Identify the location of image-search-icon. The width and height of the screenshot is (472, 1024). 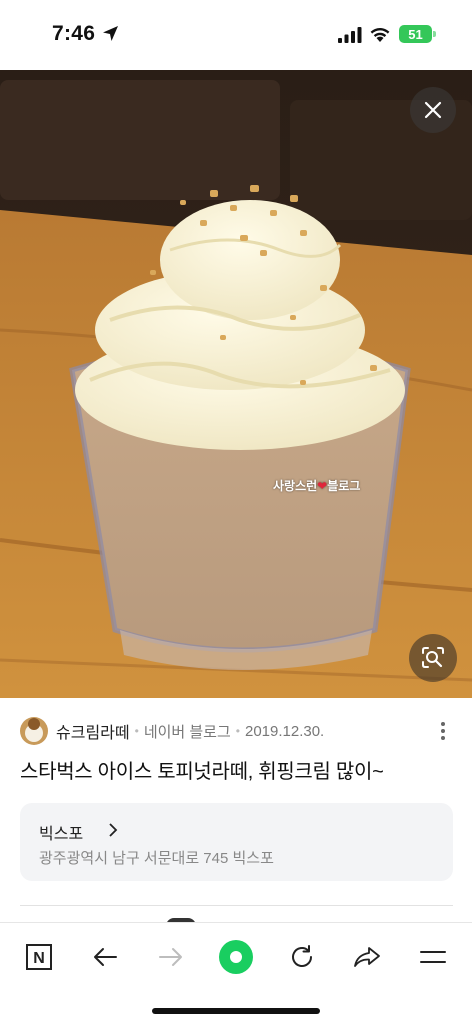
(433, 657).